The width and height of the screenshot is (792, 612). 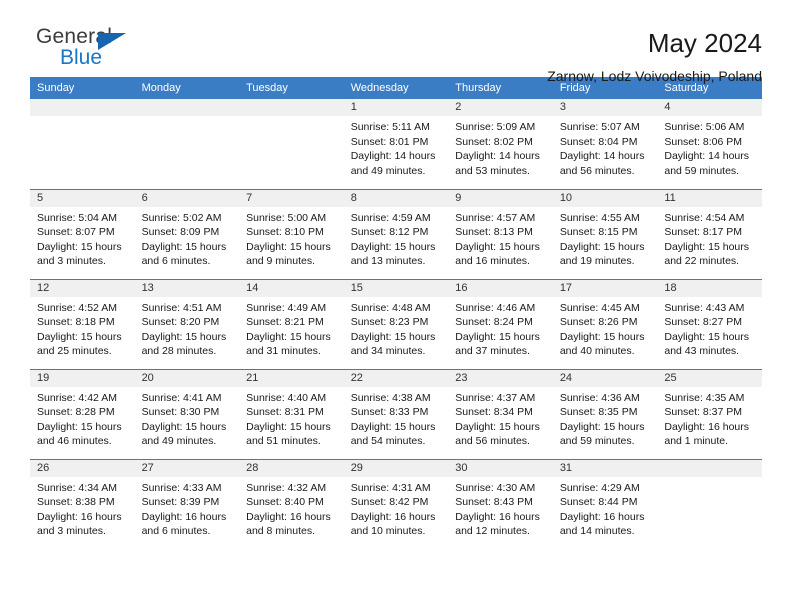 I want to click on sunset-text: Sunset: 8:27 PM, so click(x=703, y=322).